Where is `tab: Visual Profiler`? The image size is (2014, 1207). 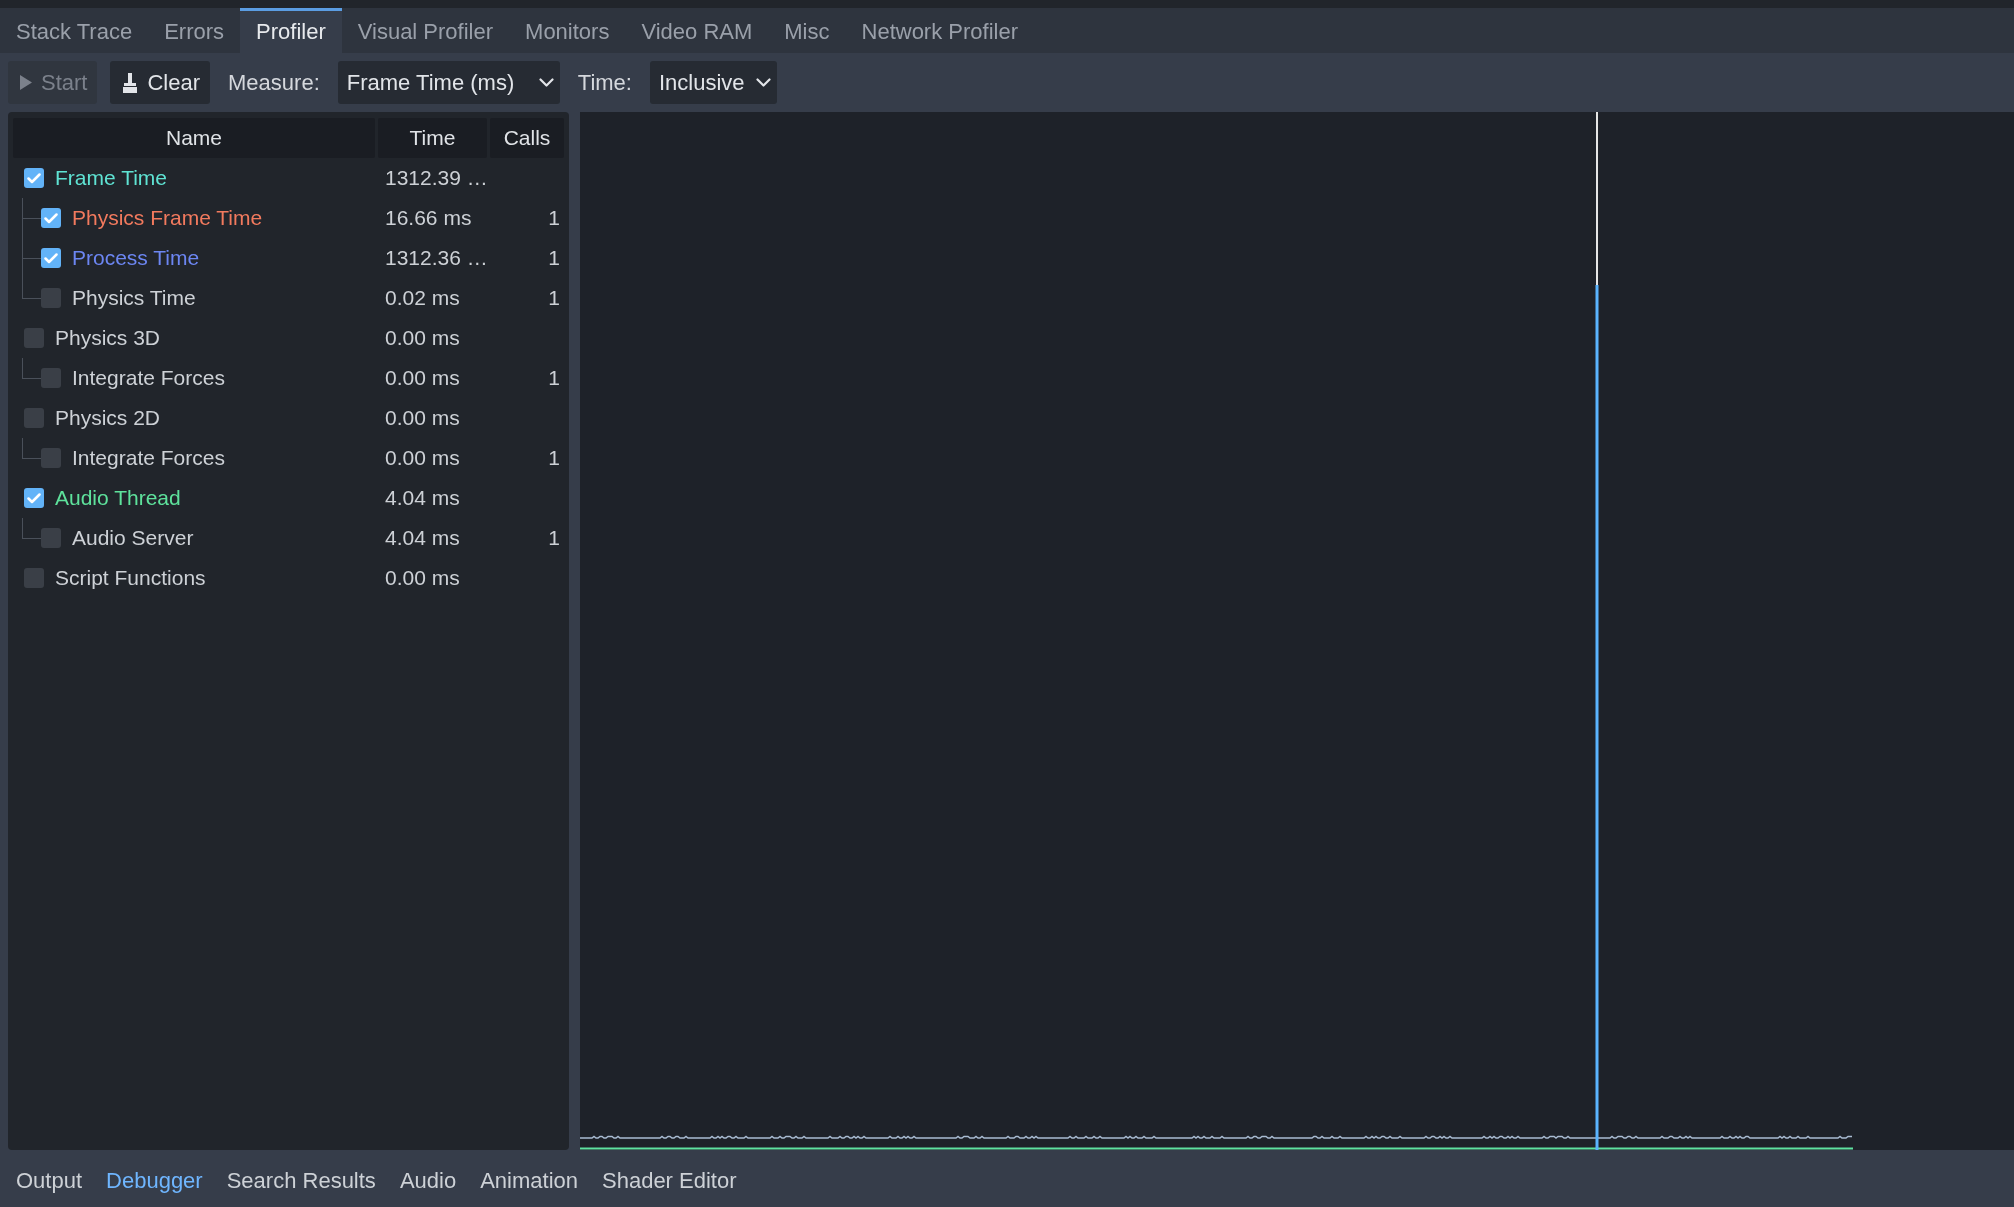 tab: Visual Profiler is located at coordinates (425, 30).